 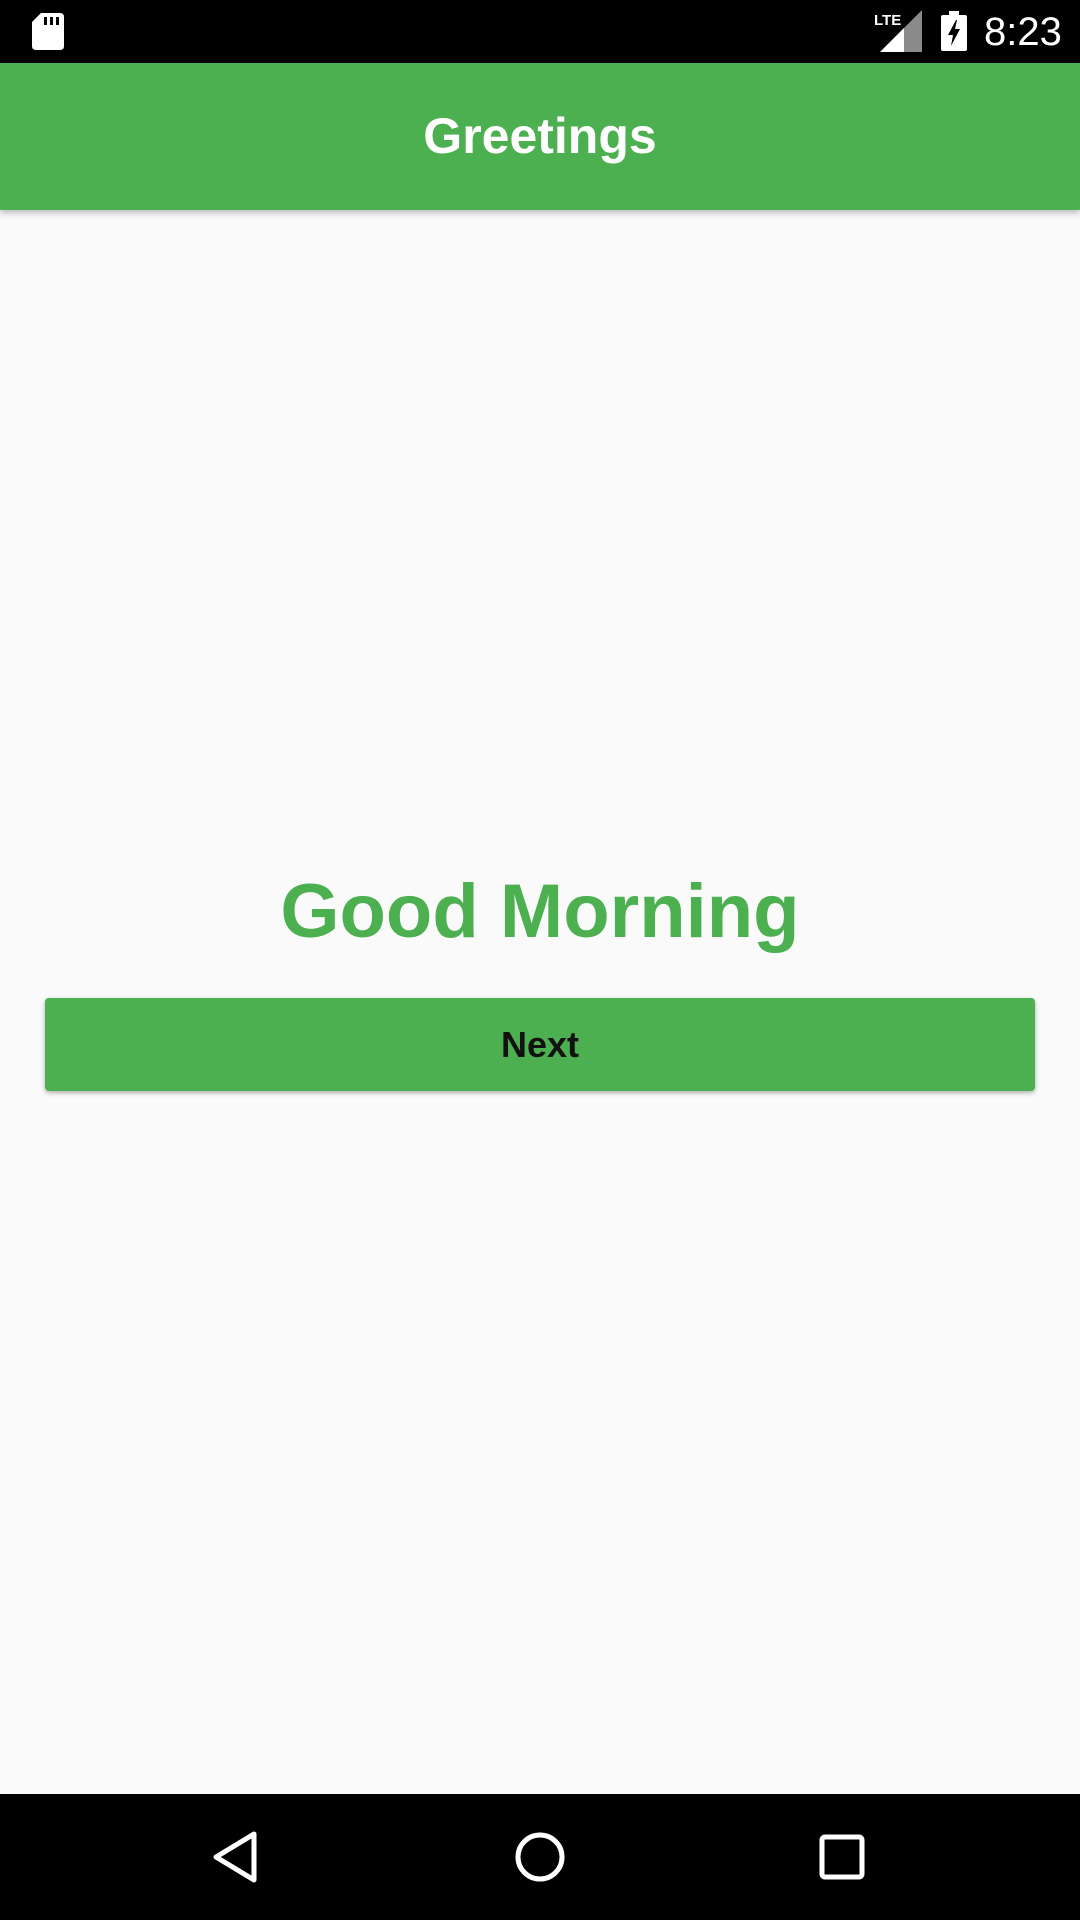 I want to click on app-bar: Greetings, so click(x=540, y=136).